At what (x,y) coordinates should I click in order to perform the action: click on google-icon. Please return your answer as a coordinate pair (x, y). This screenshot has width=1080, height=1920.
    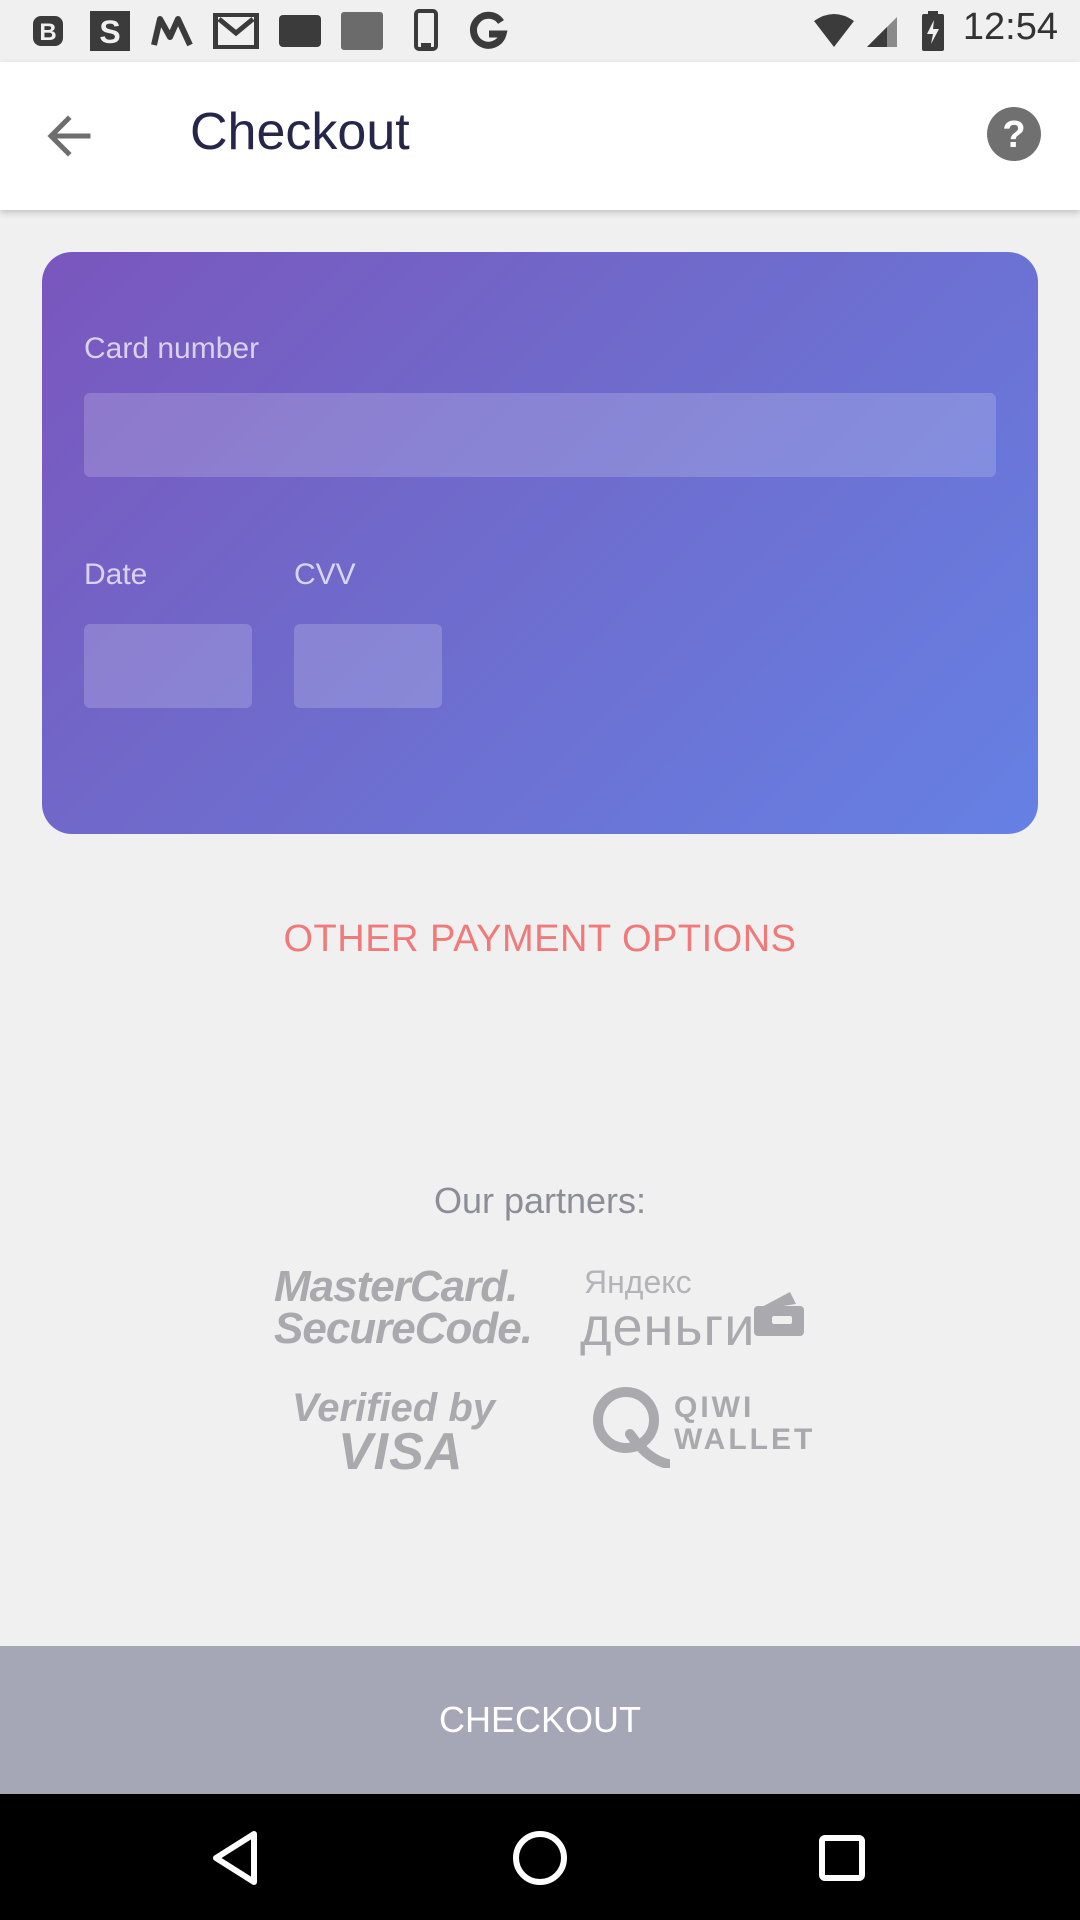
    Looking at the image, I should click on (488, 31).